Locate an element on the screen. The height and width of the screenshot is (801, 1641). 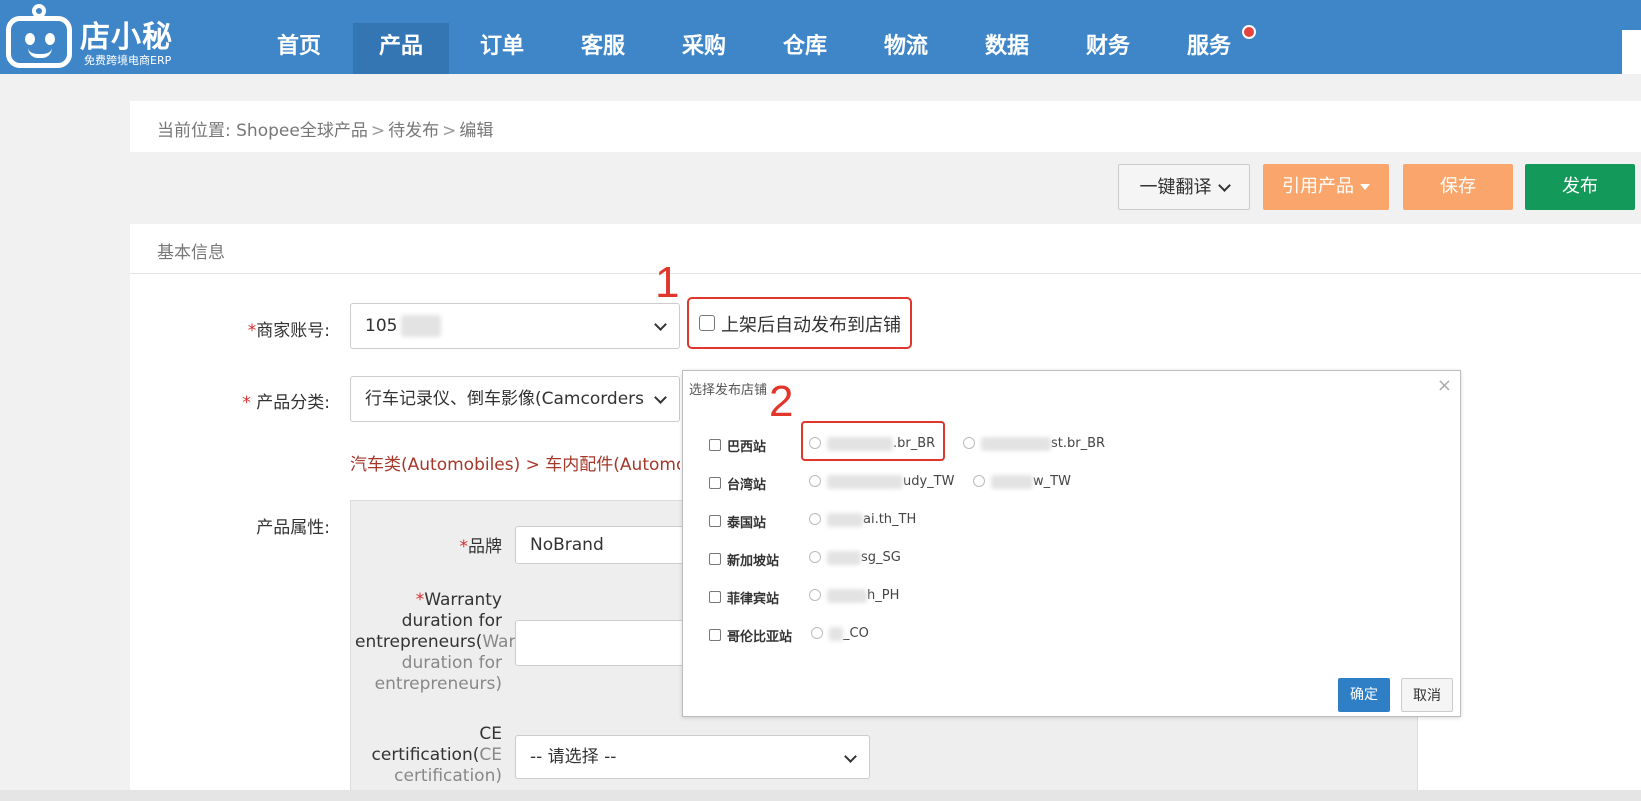
account-label: *商家账号: is located at coordinates (288, 331).